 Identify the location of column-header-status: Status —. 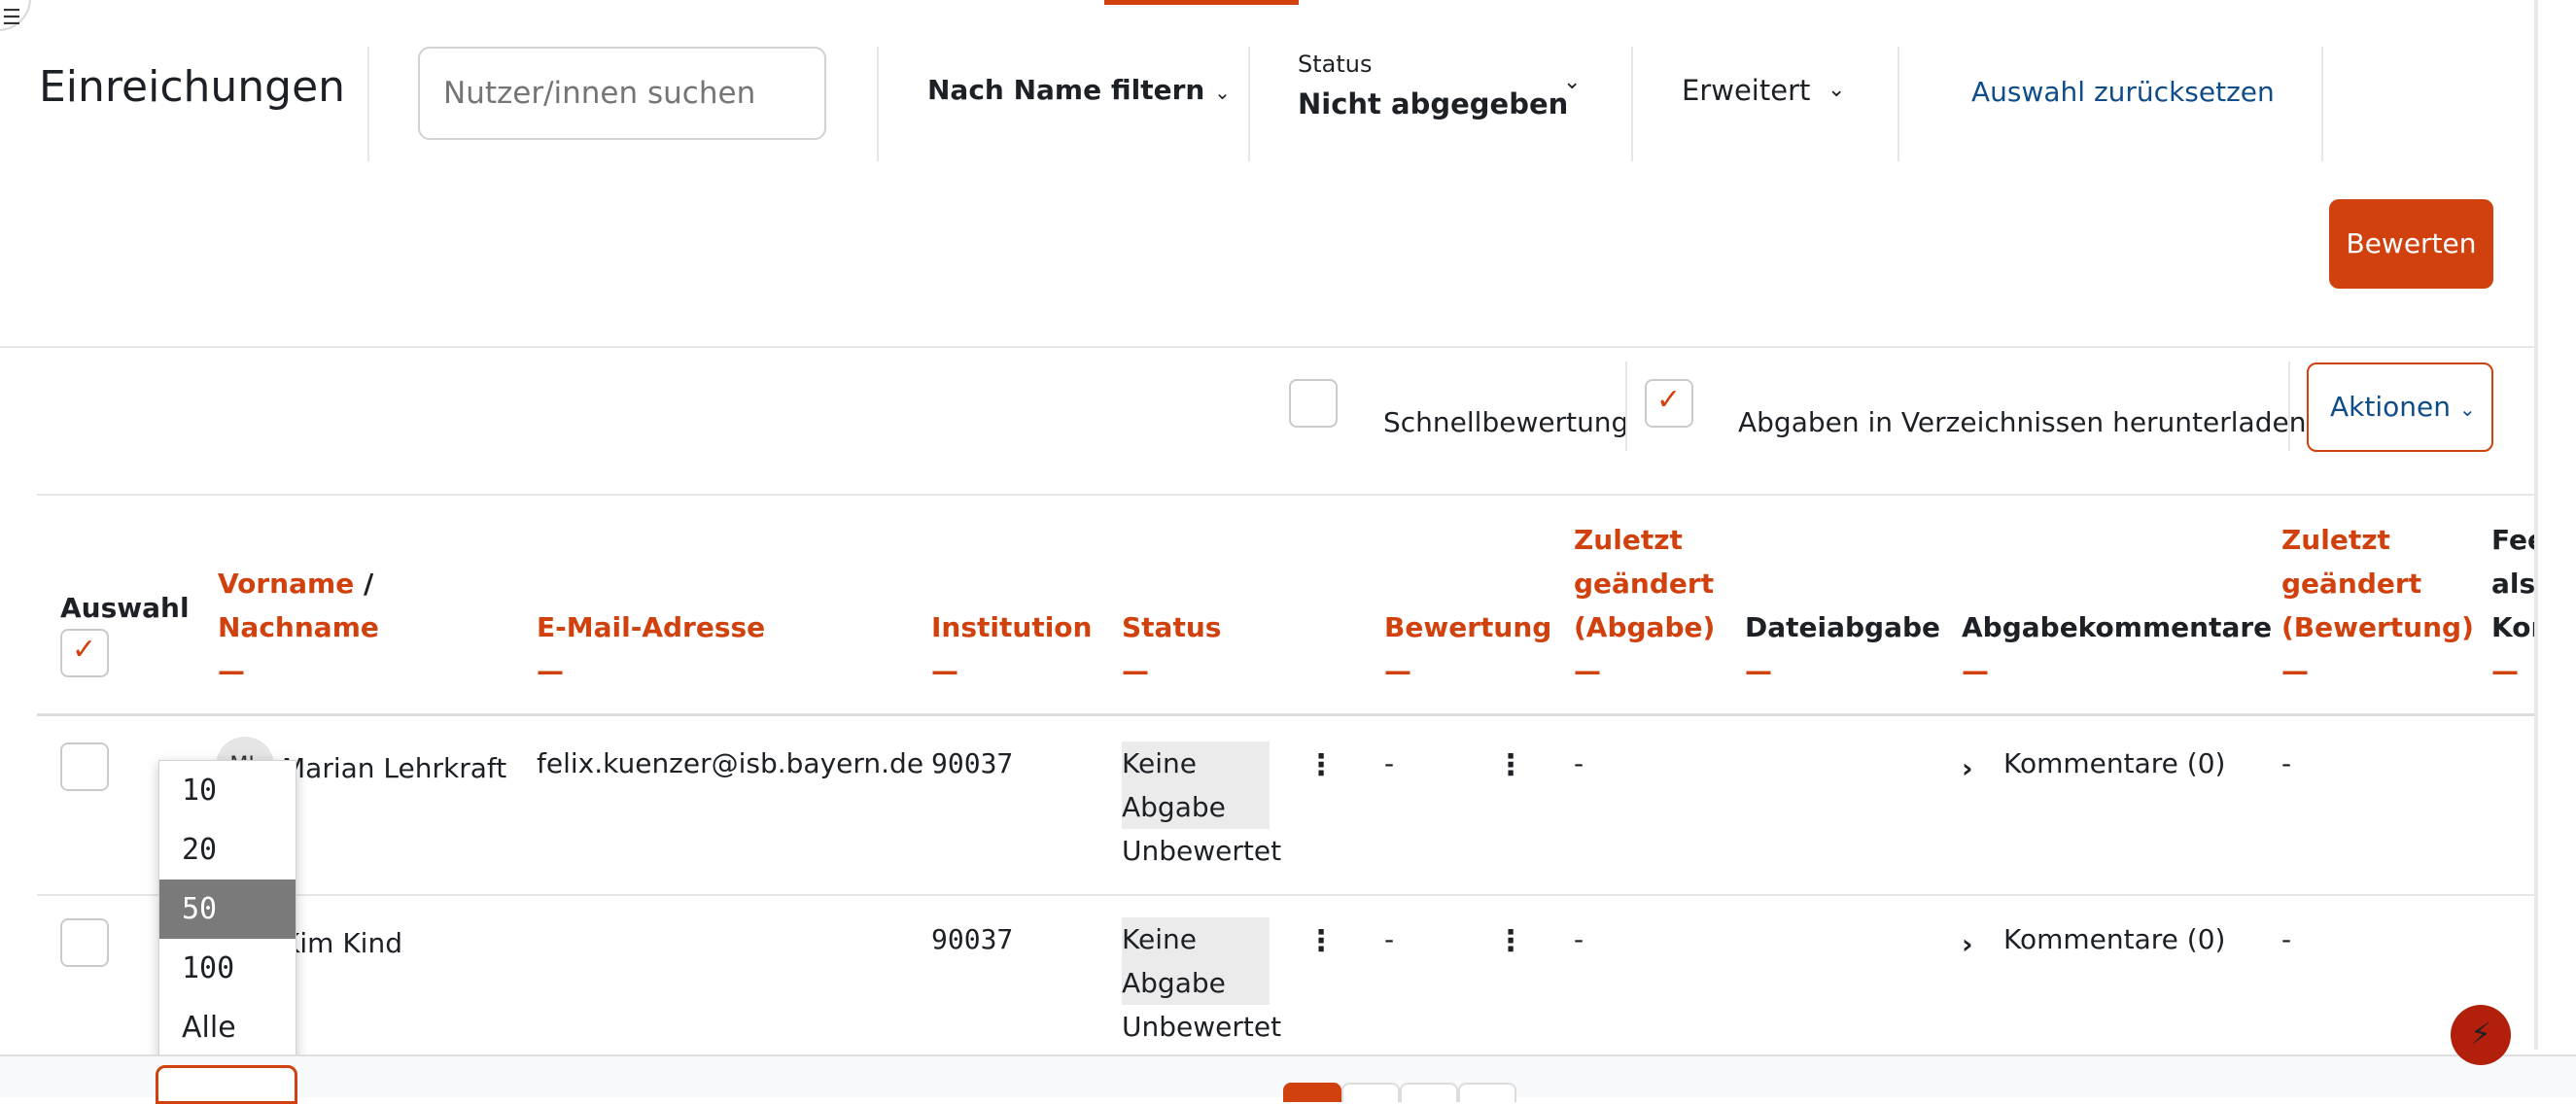
(1171, 649).